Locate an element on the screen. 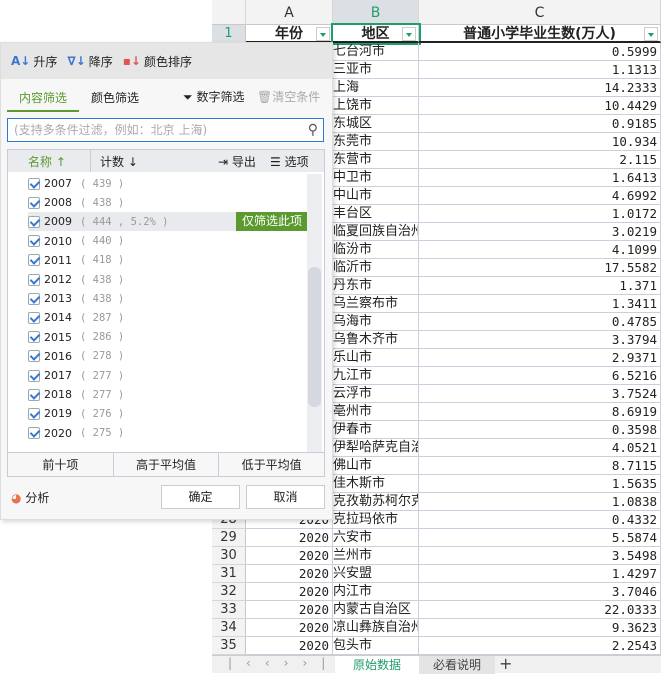 The image size is (661, 674). filter-list-item: 2013 ( 438 ) is located at coordinates (168, 298).